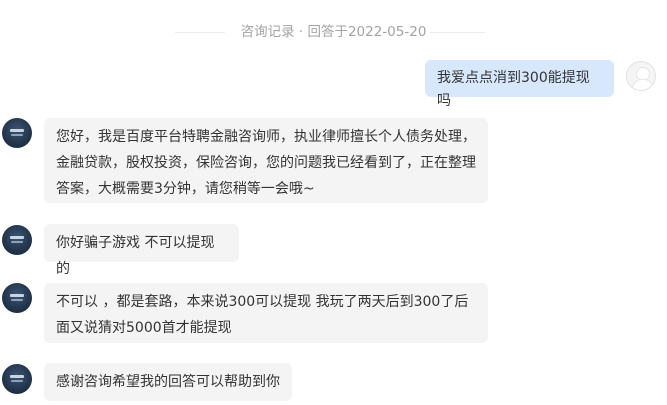  I want to click on user-message-bubble: 我爱点点消到300能提现吗, so click(519, 84).